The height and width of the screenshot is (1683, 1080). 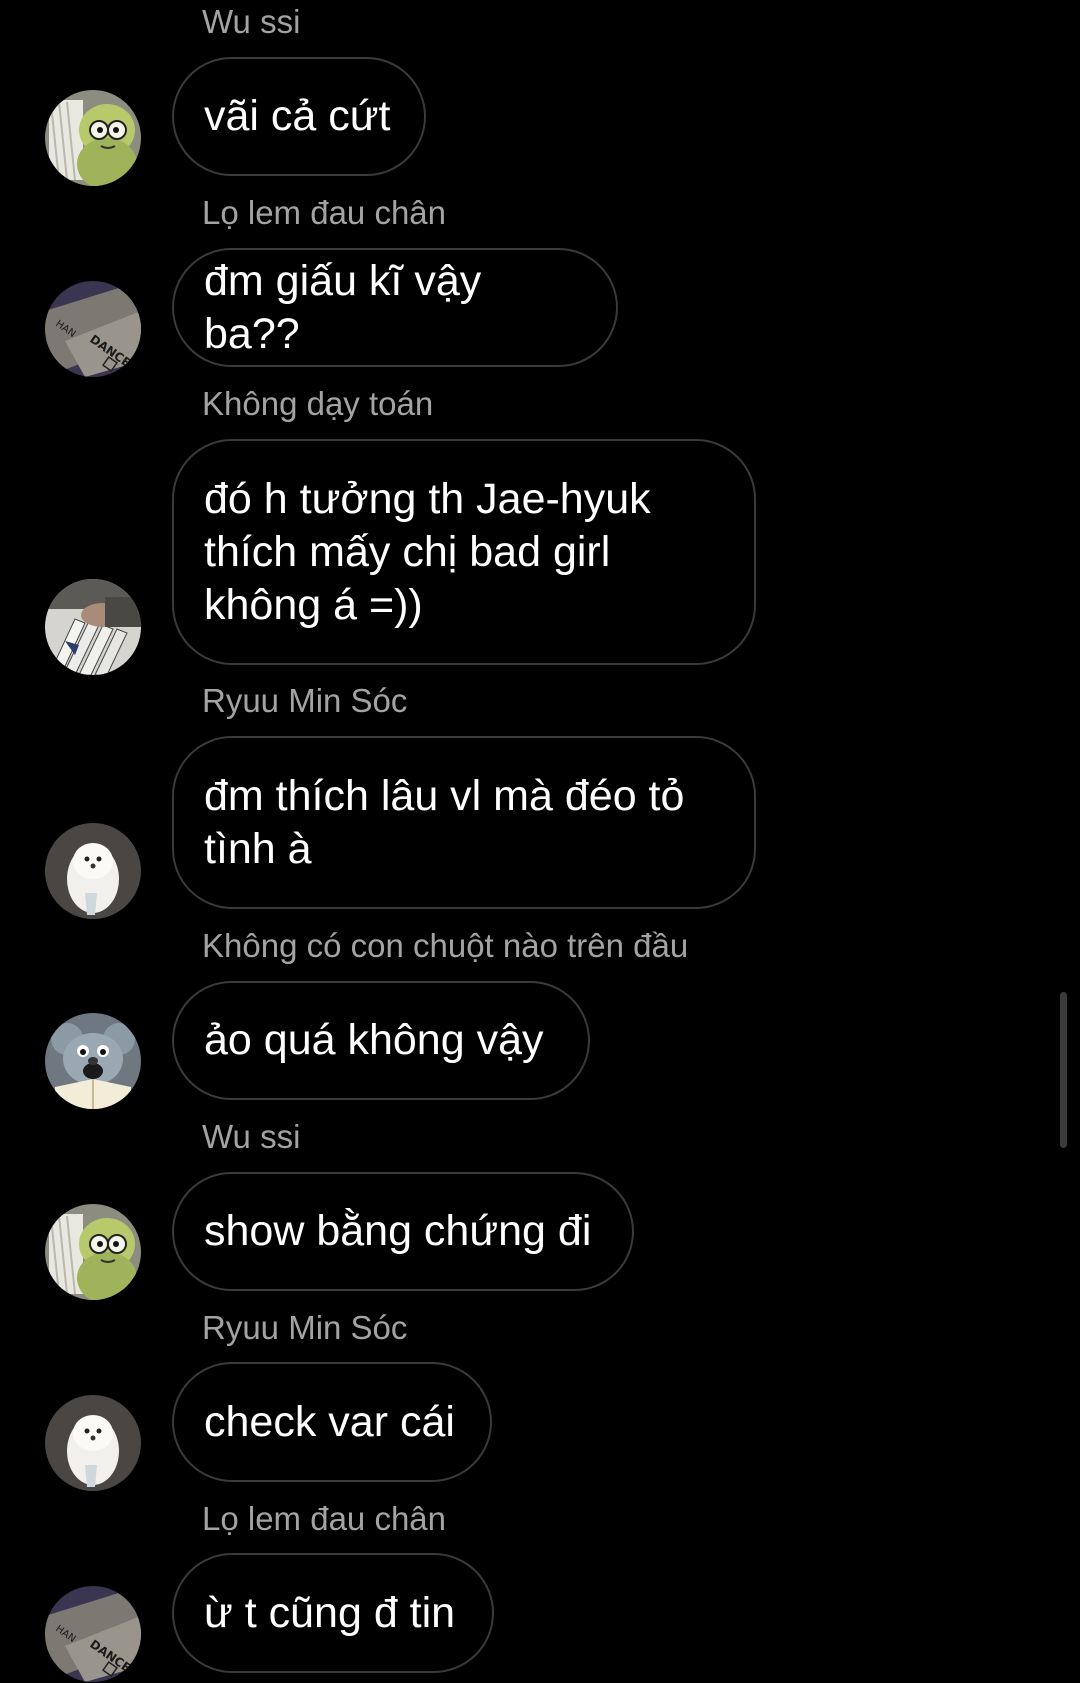 What do you see at coordinates (332, 1422) in the screenshot?
I see `message-bubble: check var cái` at bounding box center [332, 1422].